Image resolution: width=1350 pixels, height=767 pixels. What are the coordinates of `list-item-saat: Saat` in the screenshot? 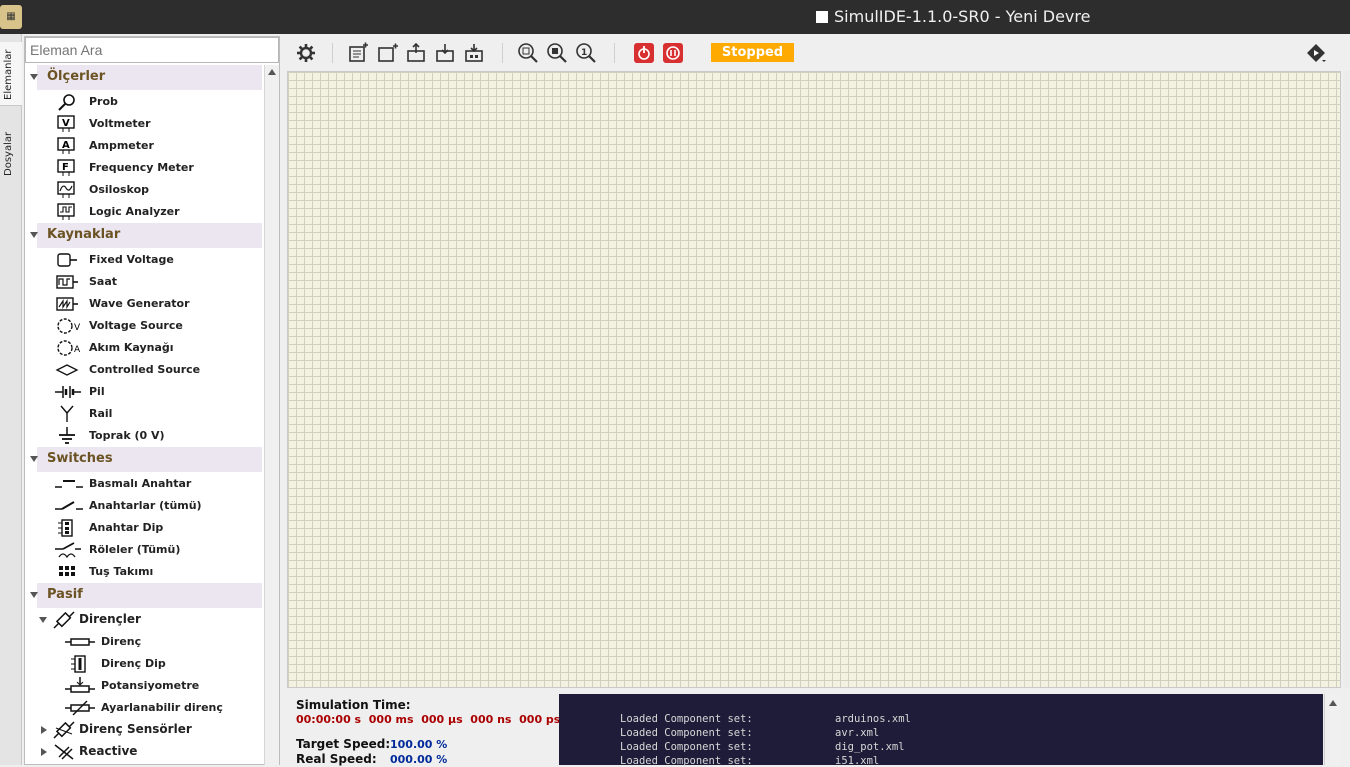 It's located at (158, 282).